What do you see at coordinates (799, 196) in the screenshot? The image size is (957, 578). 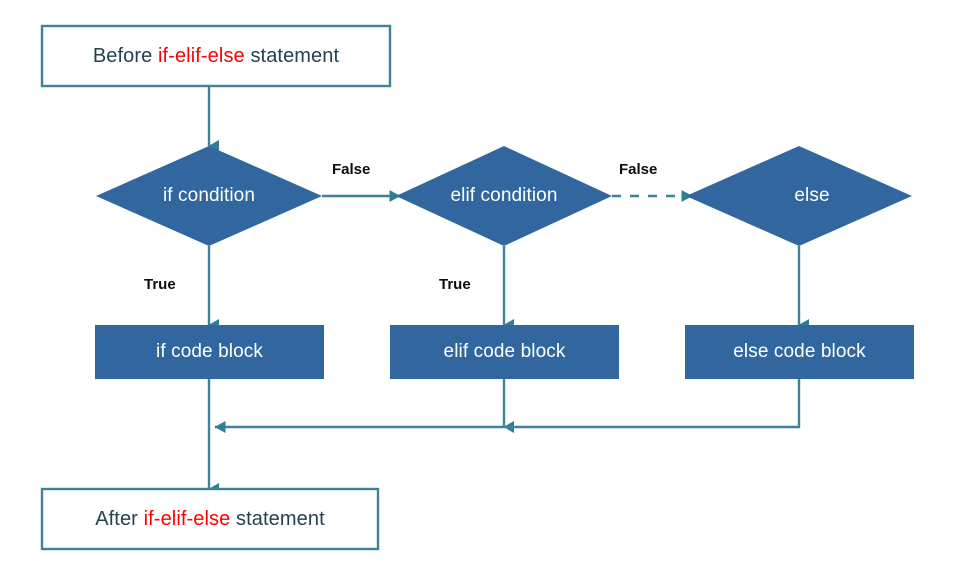 I see `else-diamond` at bounding box center [799, 196].